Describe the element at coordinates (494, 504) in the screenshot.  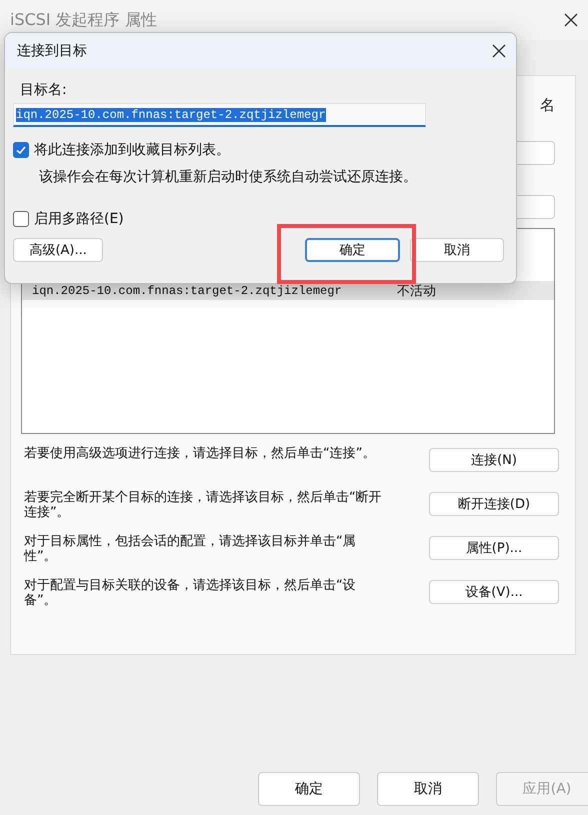
I see `action-button: 断开连接(D)` at that location.